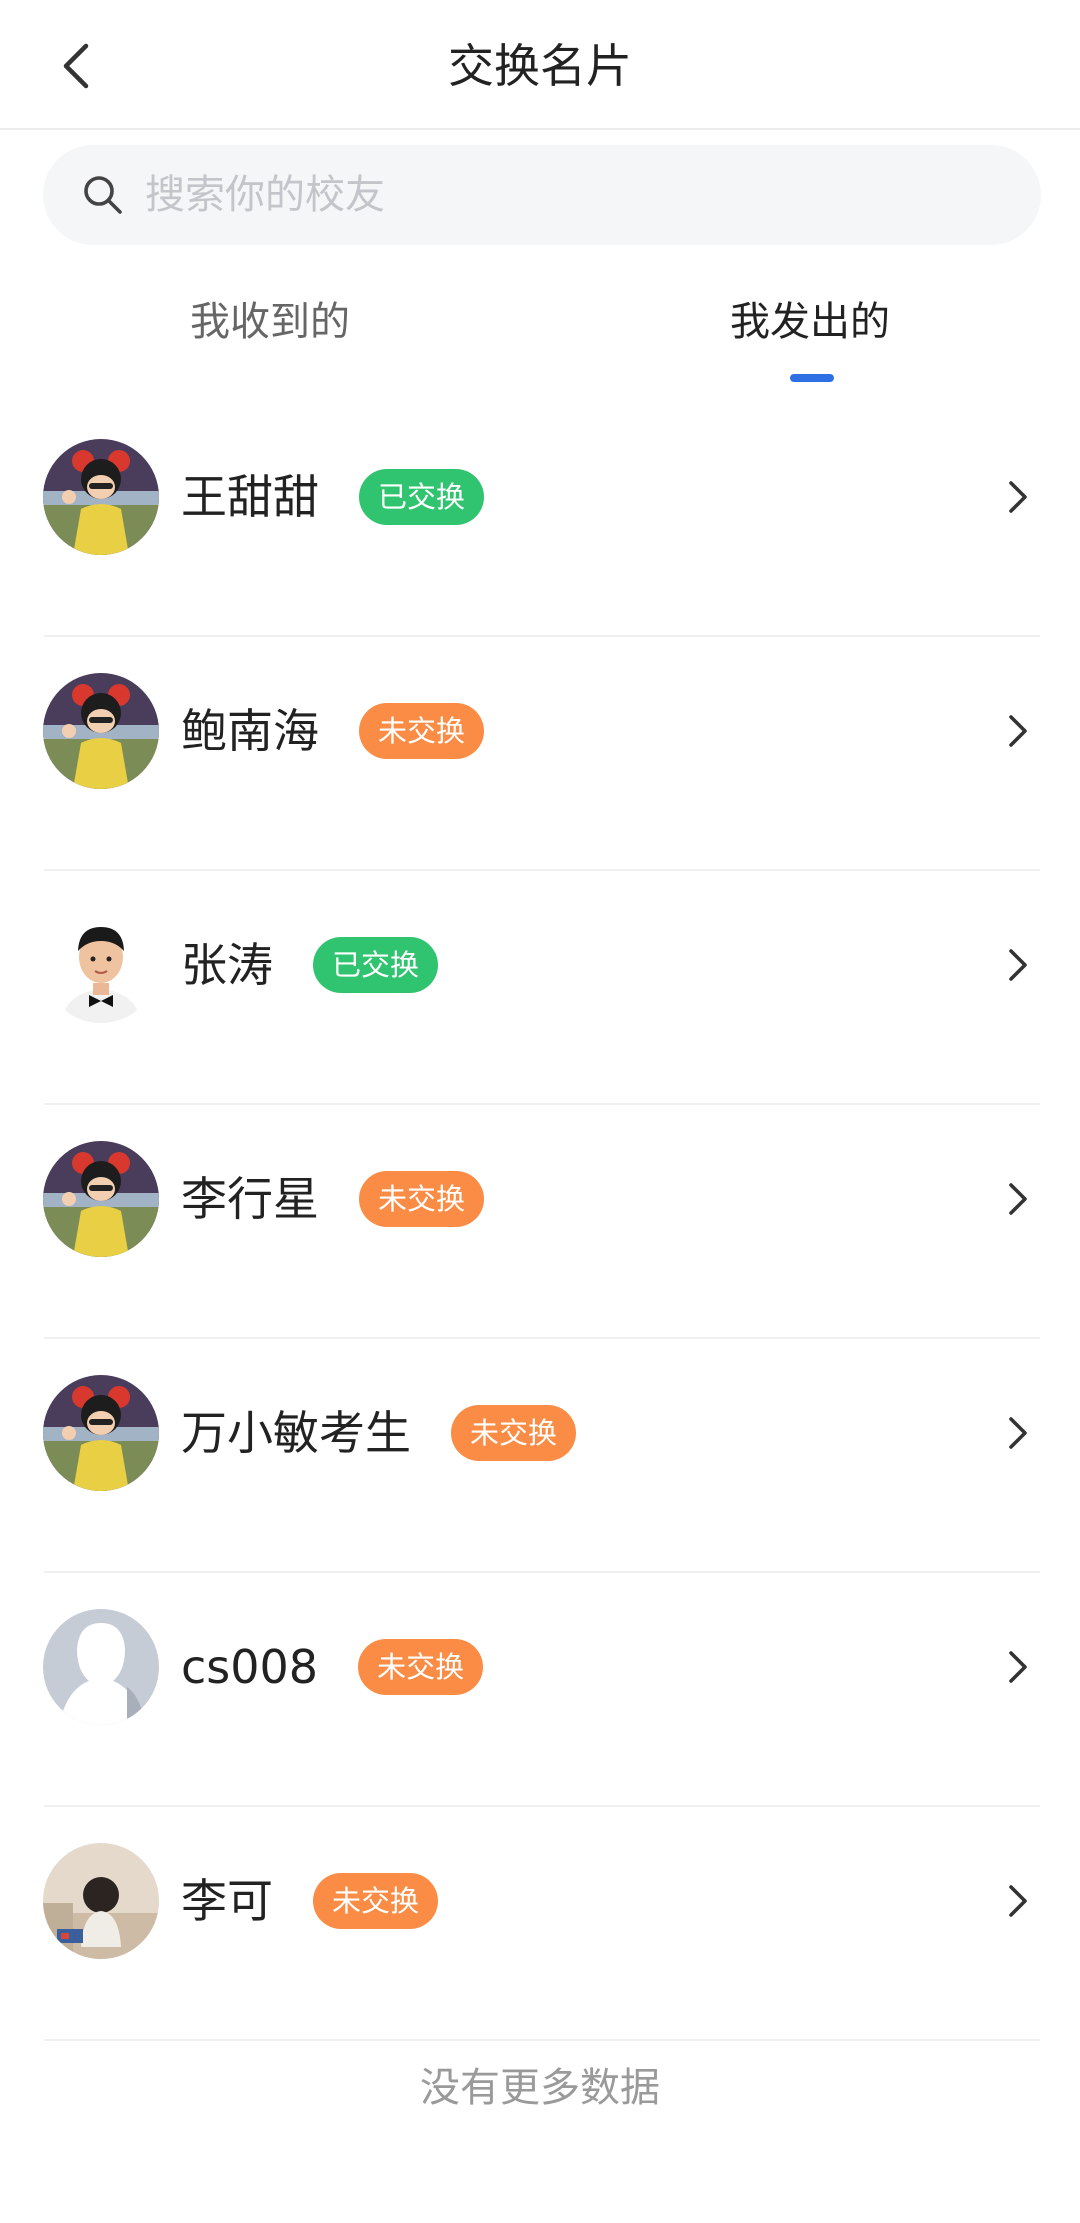 The image size is (1080, 2223). I want to click on divider, so click(542, 2040).